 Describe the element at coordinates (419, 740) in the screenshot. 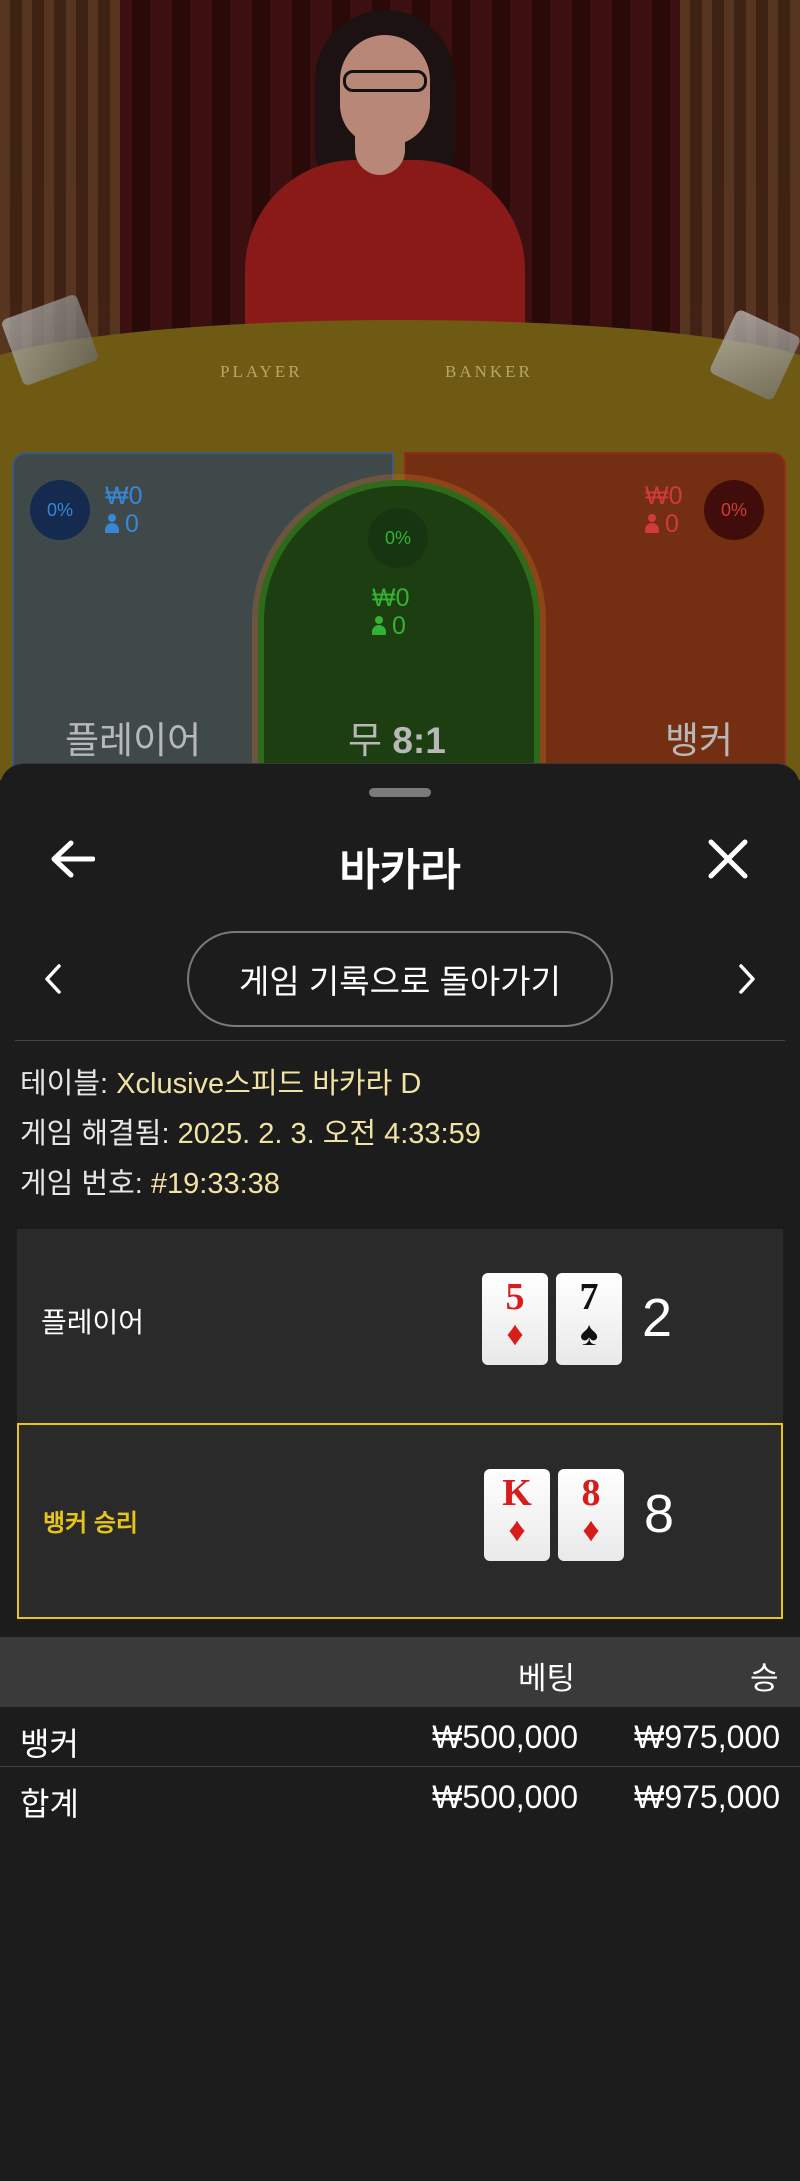

I see `tie-payout: 8:1` at that location.